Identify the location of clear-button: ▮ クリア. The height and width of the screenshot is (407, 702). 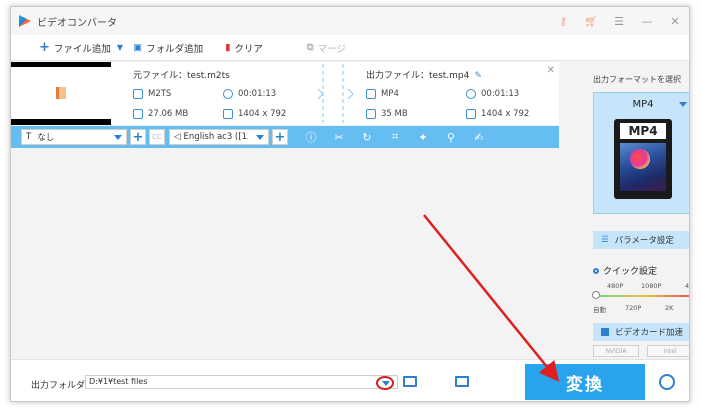
(244, 48).